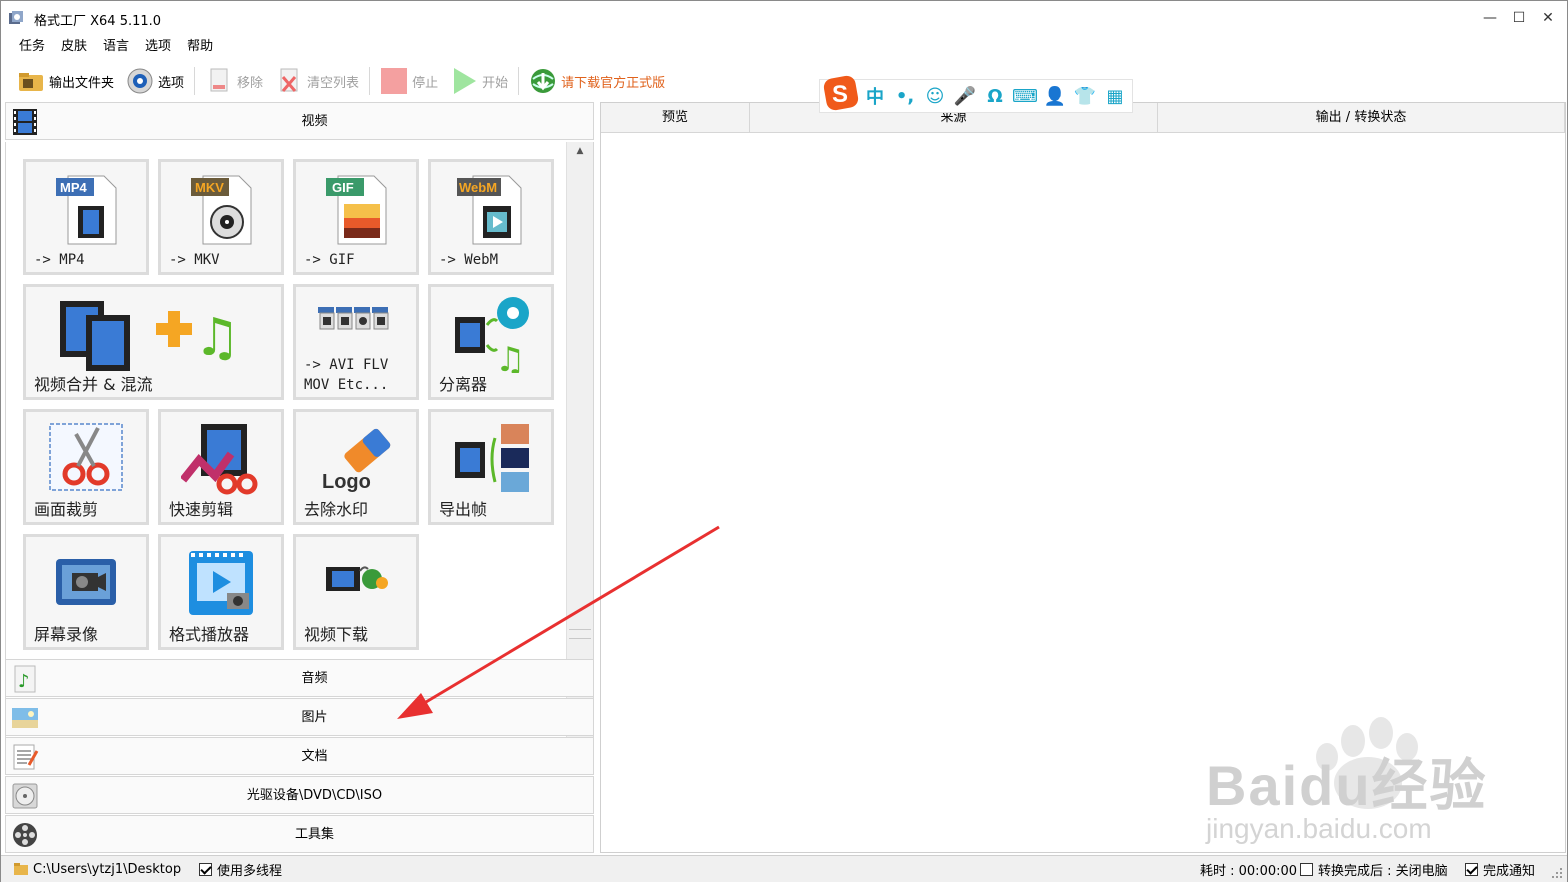  I want to click on options-button: 选项, so click(155, 81).